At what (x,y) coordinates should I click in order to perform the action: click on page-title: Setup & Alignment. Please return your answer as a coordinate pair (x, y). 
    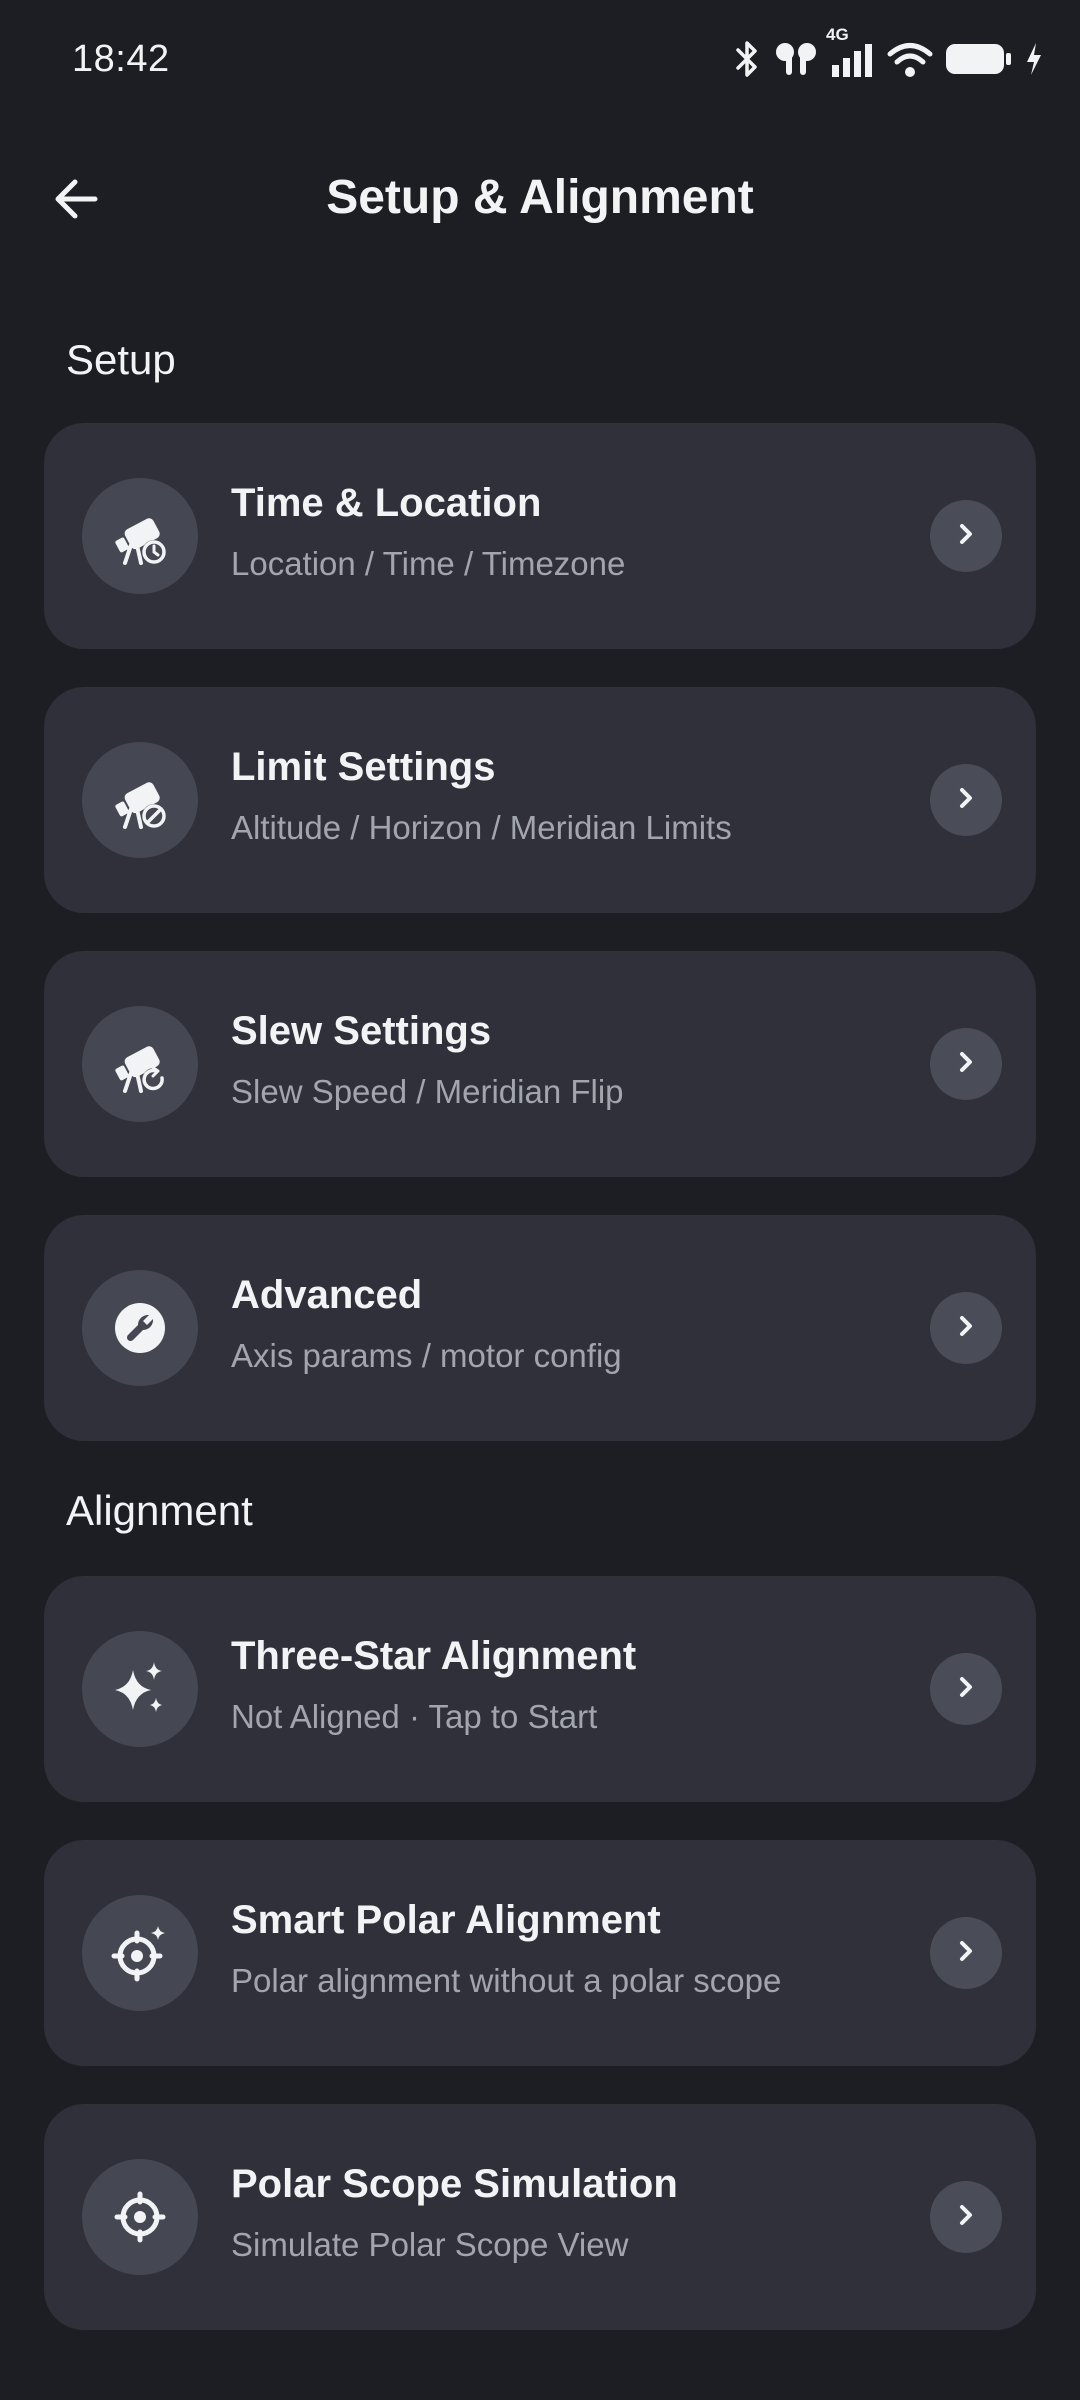
    Looking at the image, I should click on (540, 197).